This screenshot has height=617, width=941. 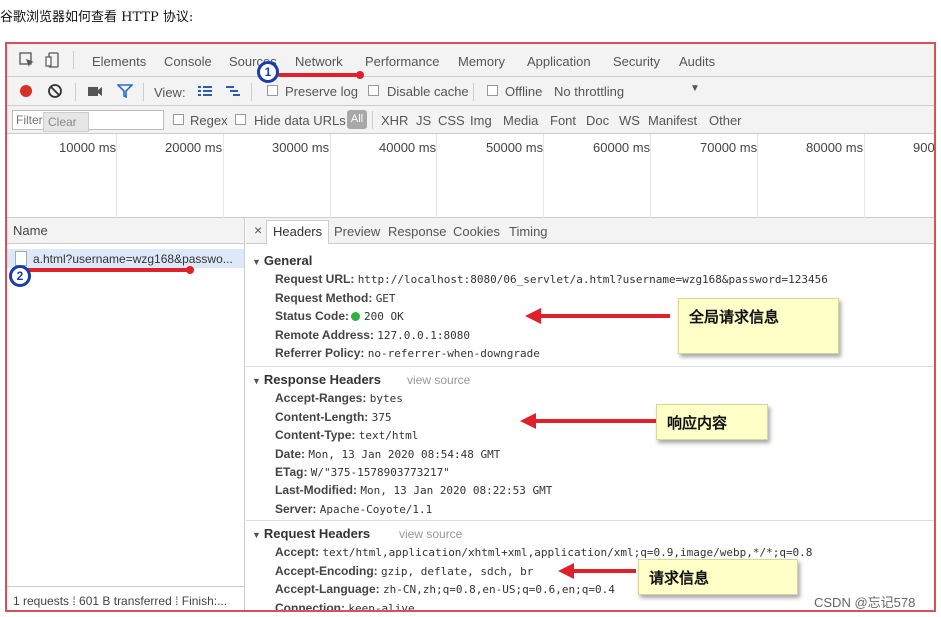 I want to click on general-section-header: ▼ General, so click(x=282, y=260).